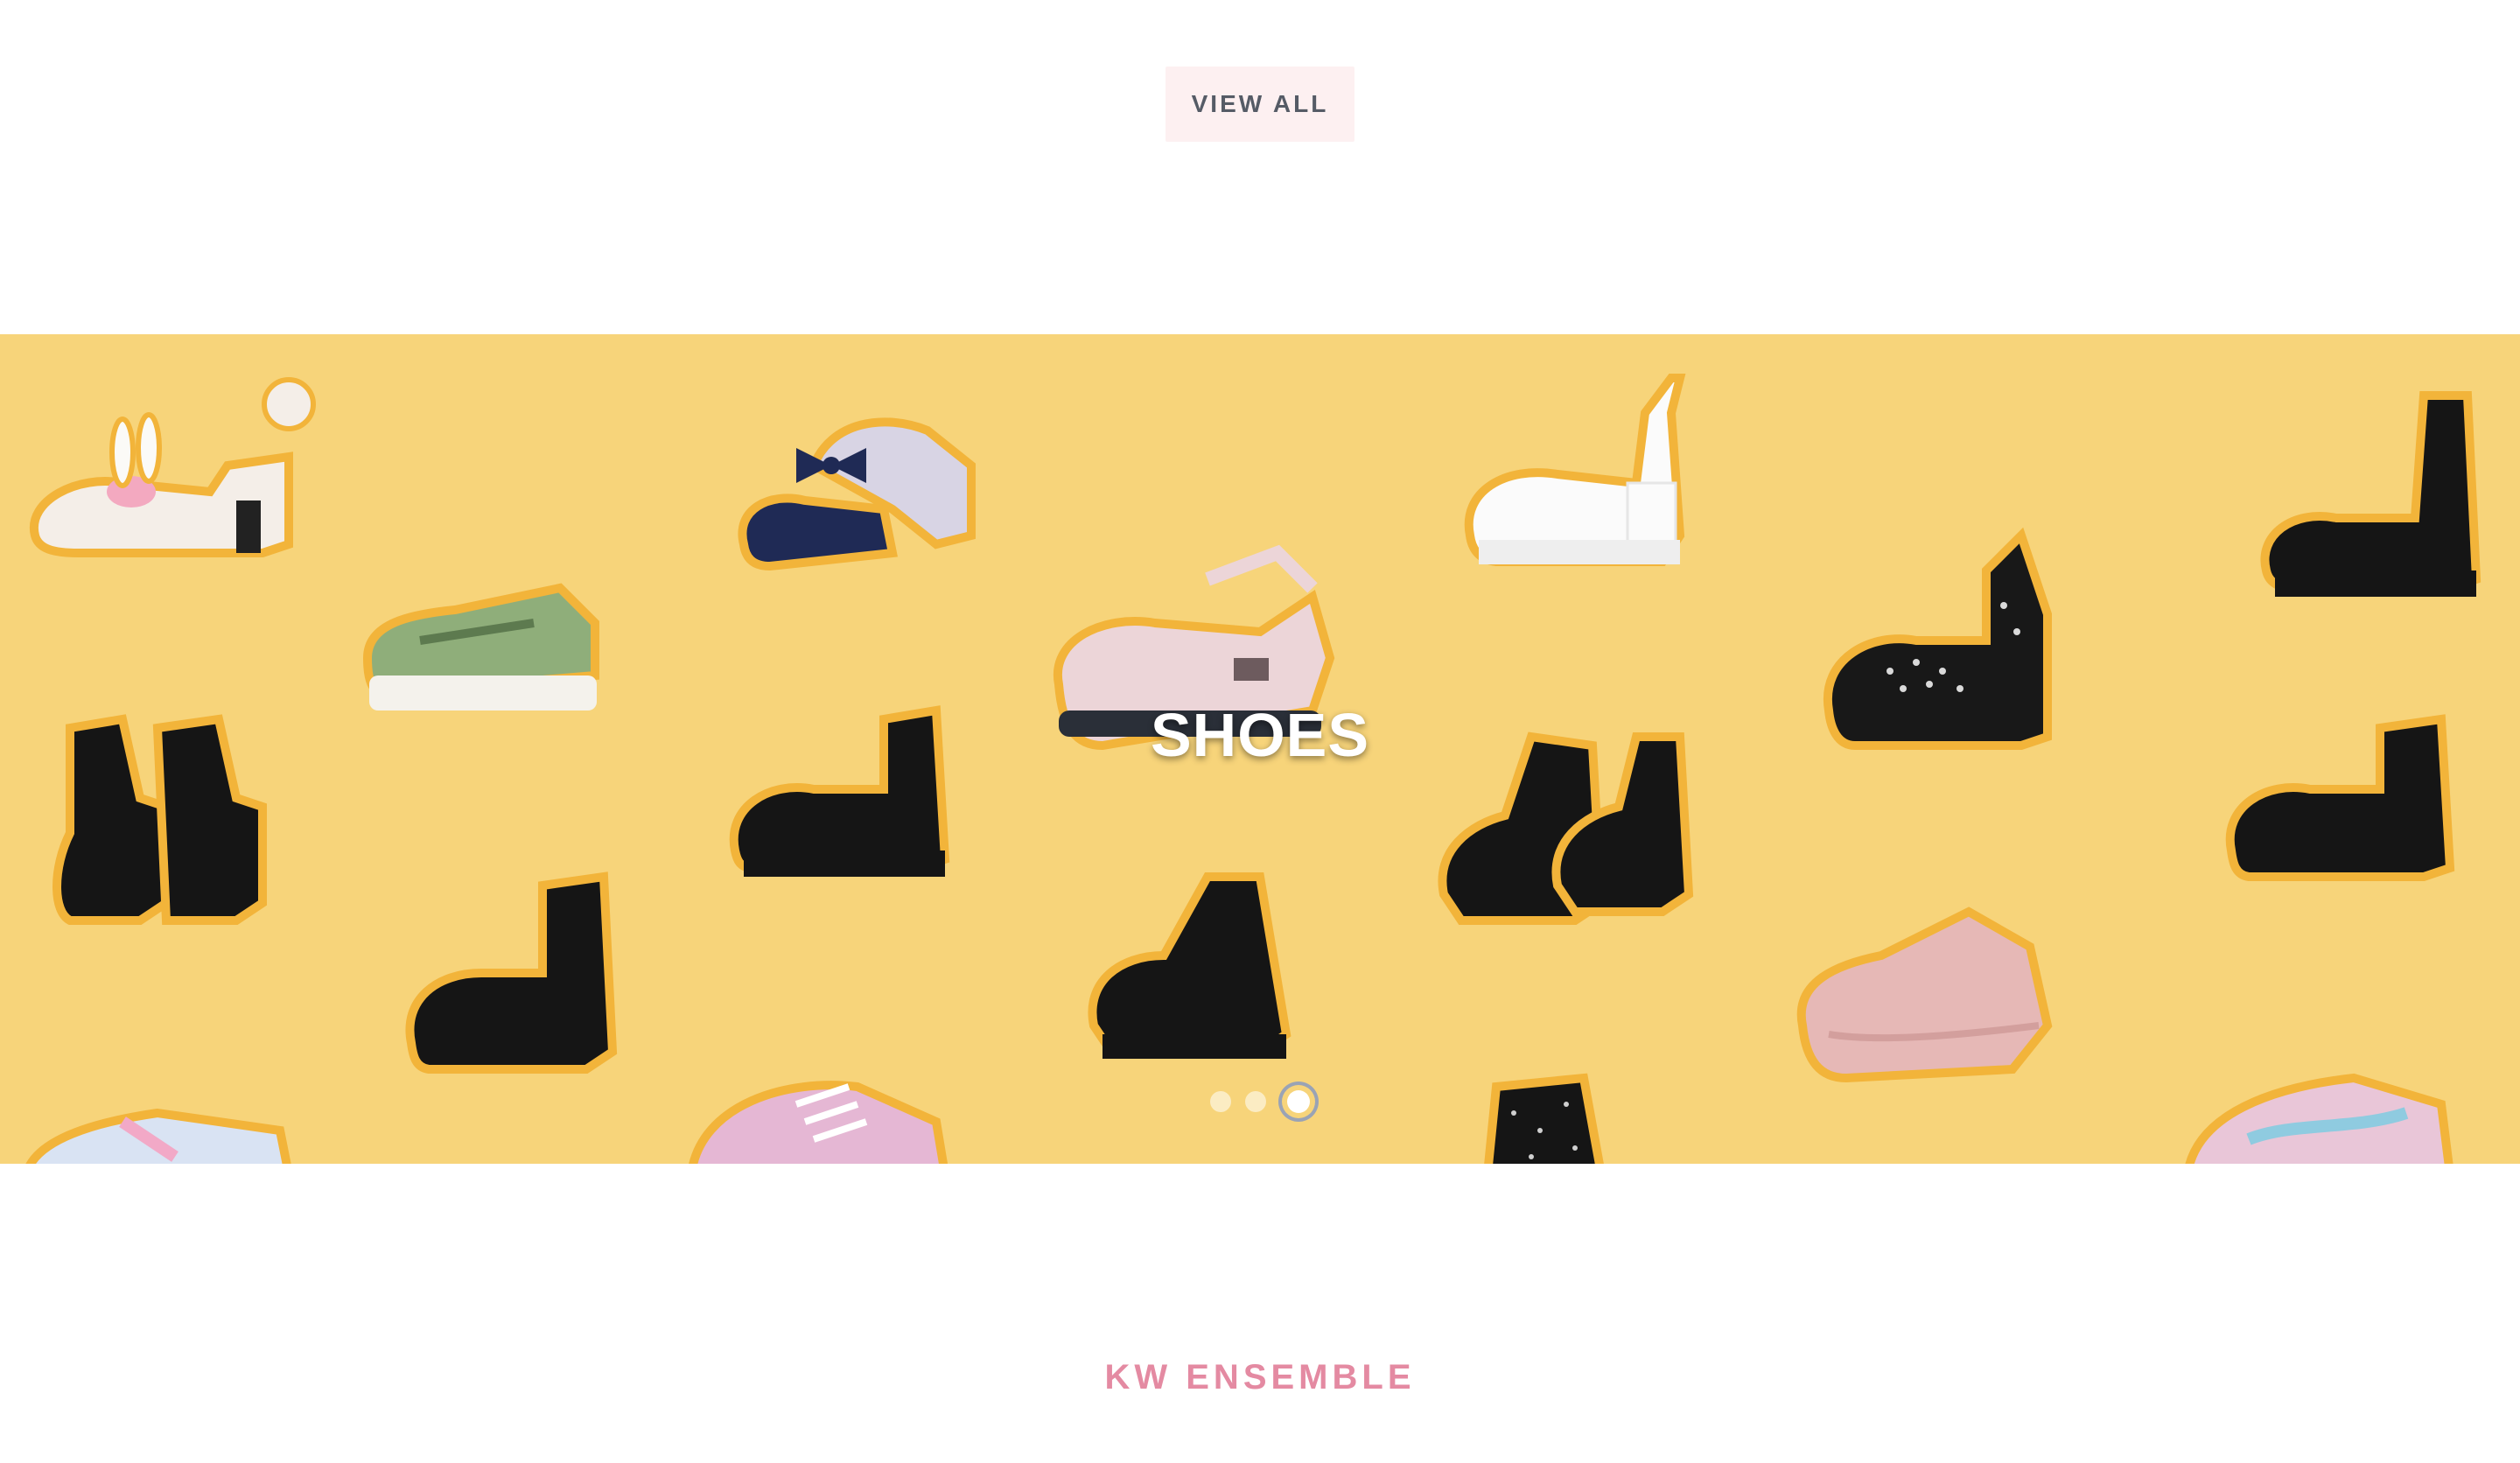 This screenshot has width=2520, height=1463. Describe the element at coordinates (1575, 470) in the screenshot. I see `white-platform-heel-image` at that location.